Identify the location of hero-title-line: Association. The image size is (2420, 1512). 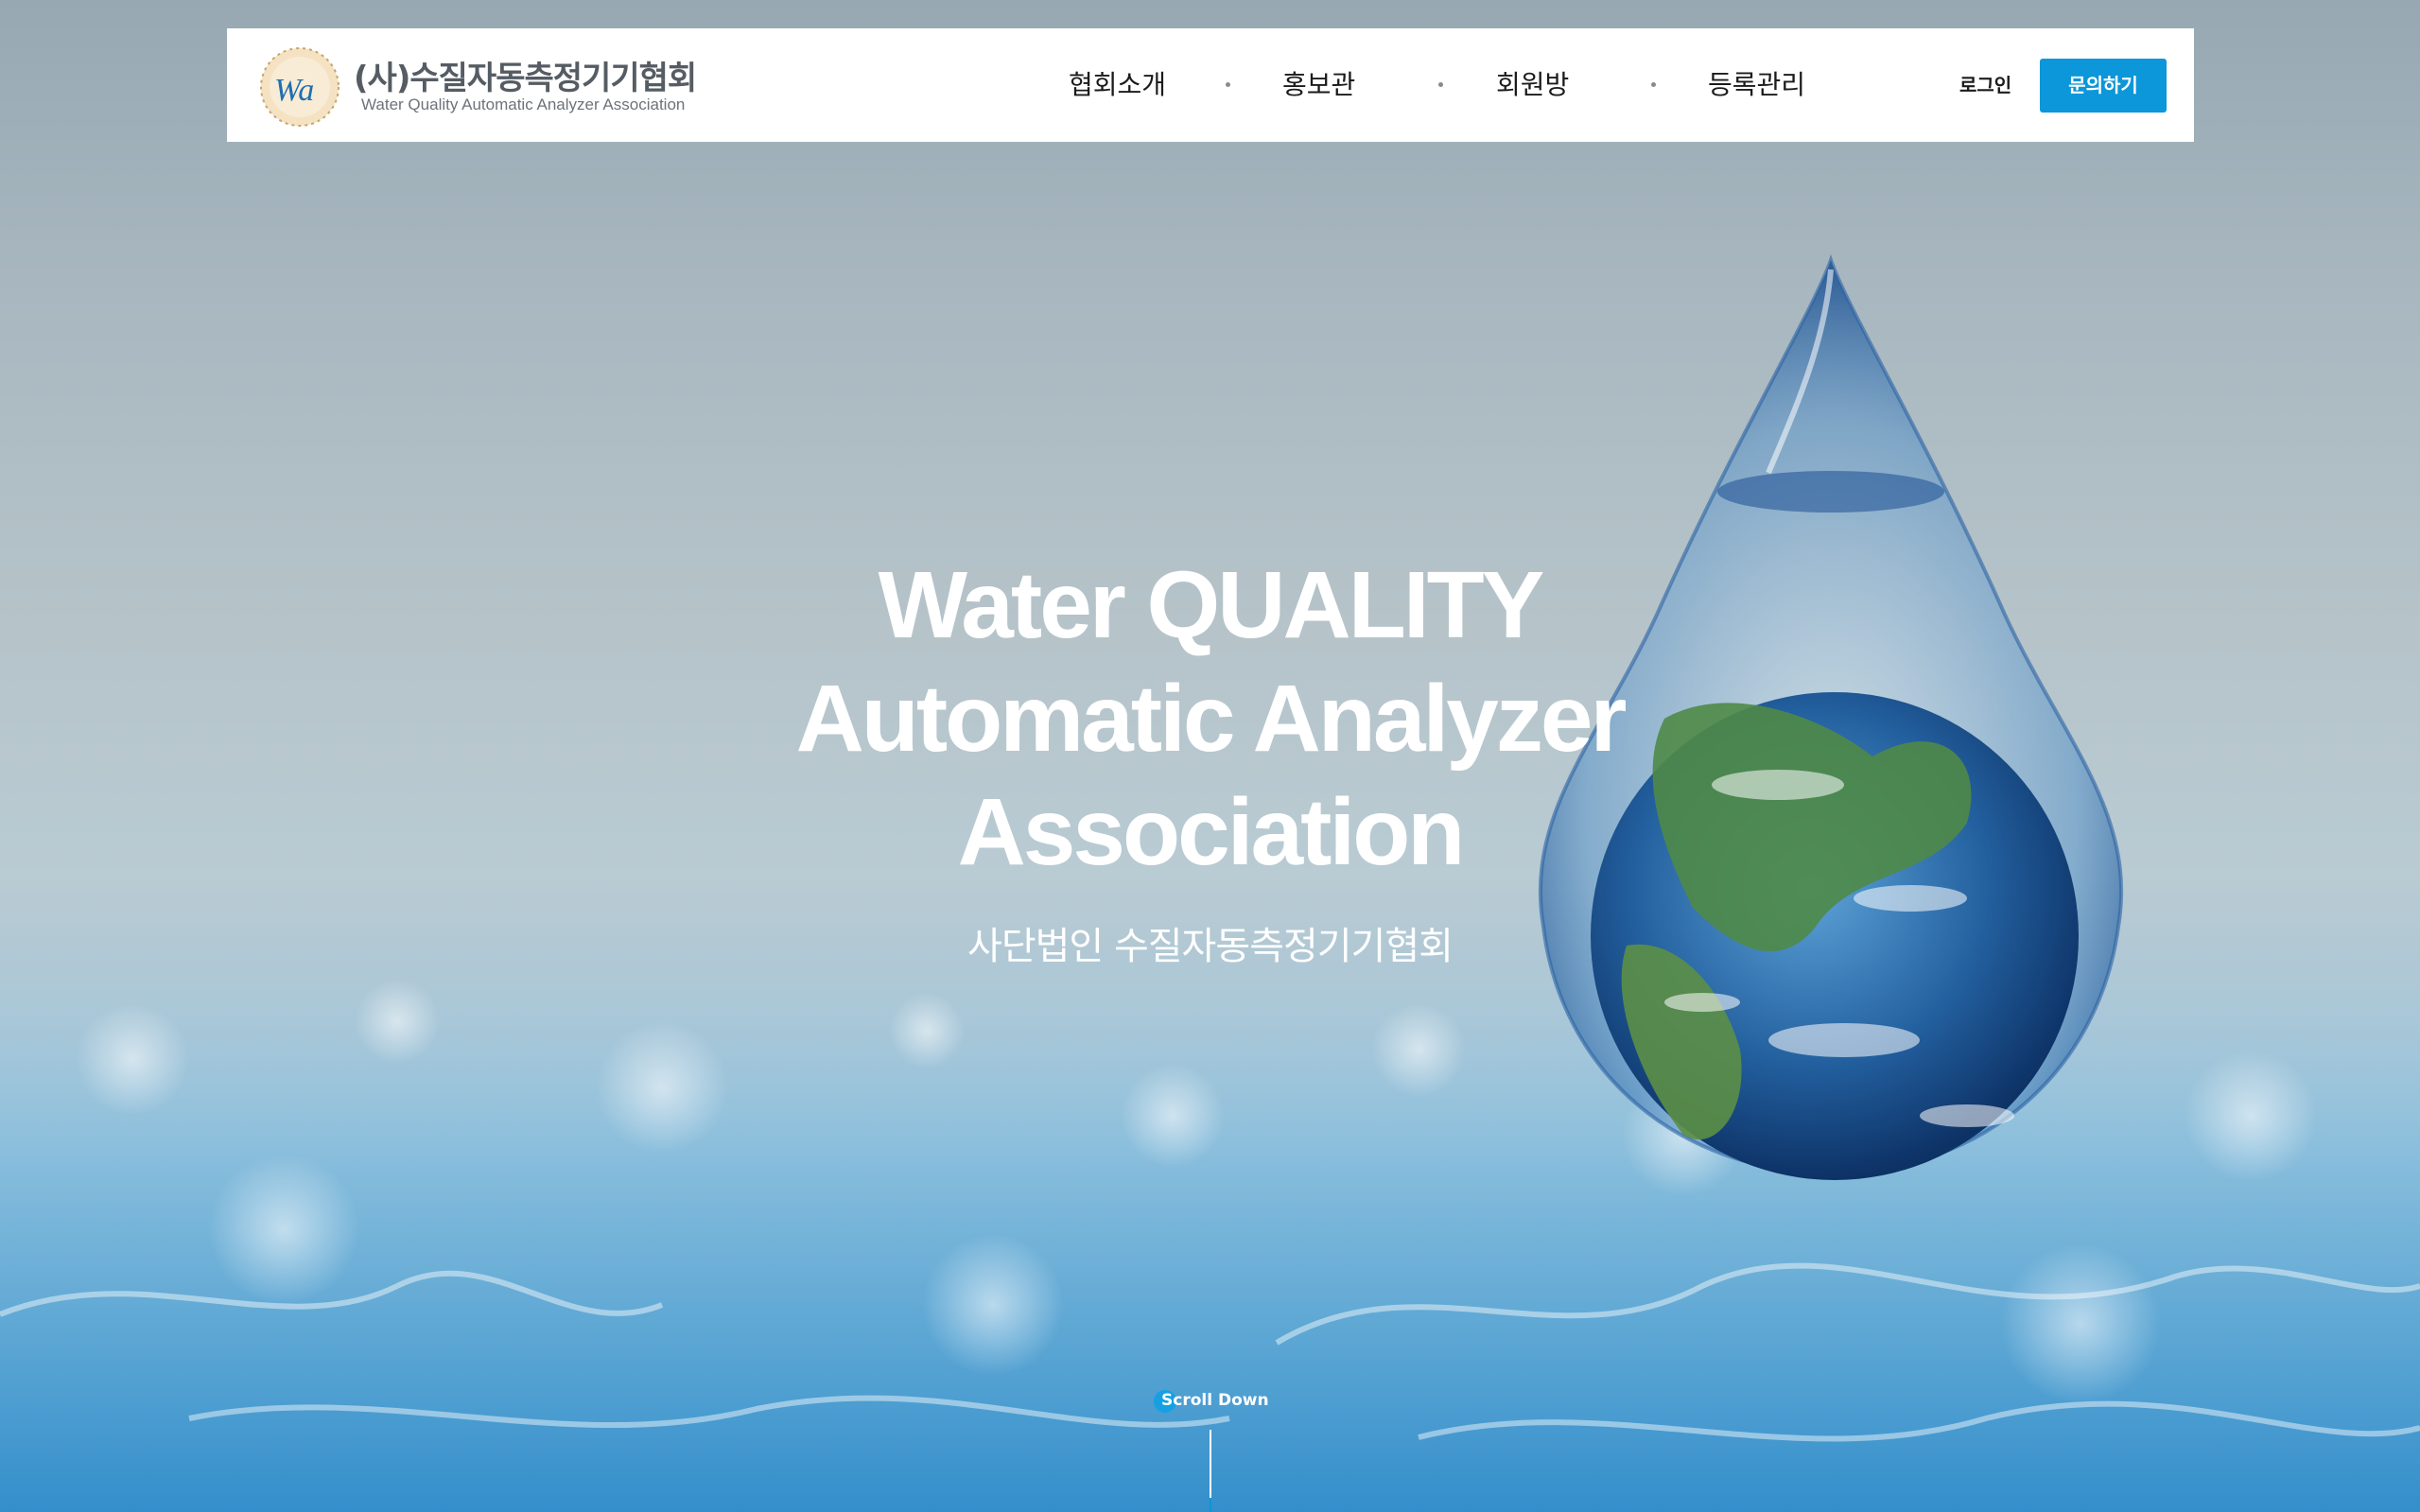
(1212, 832).